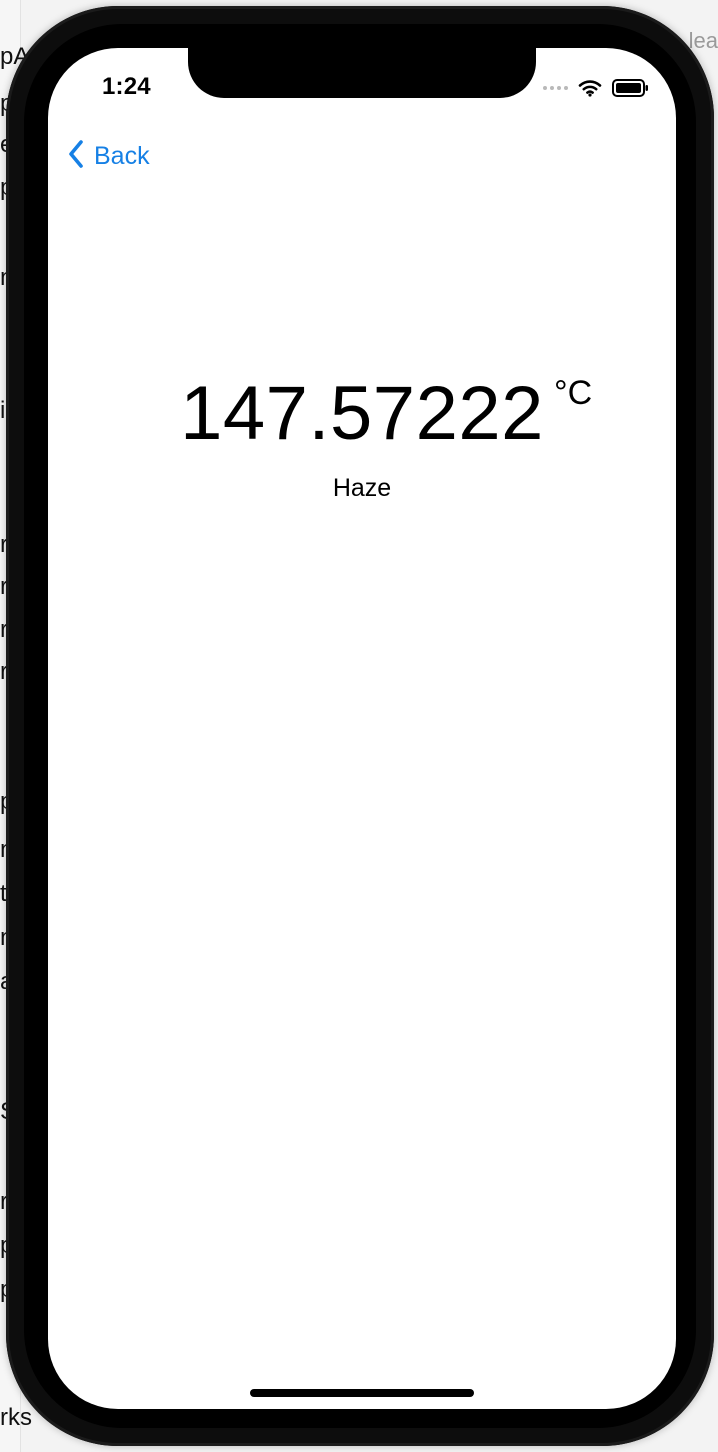 This screenshot has width=718, height=1452. I want to click on back-button: Back, so click(108, 156).